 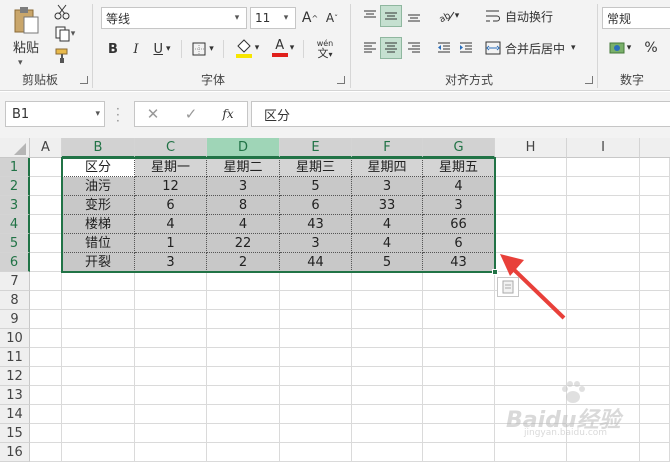 What do you see at coordinates (55, 114) in the screenshot?
I see `name-box: B1 ▾` at bounding box center [55, 114].